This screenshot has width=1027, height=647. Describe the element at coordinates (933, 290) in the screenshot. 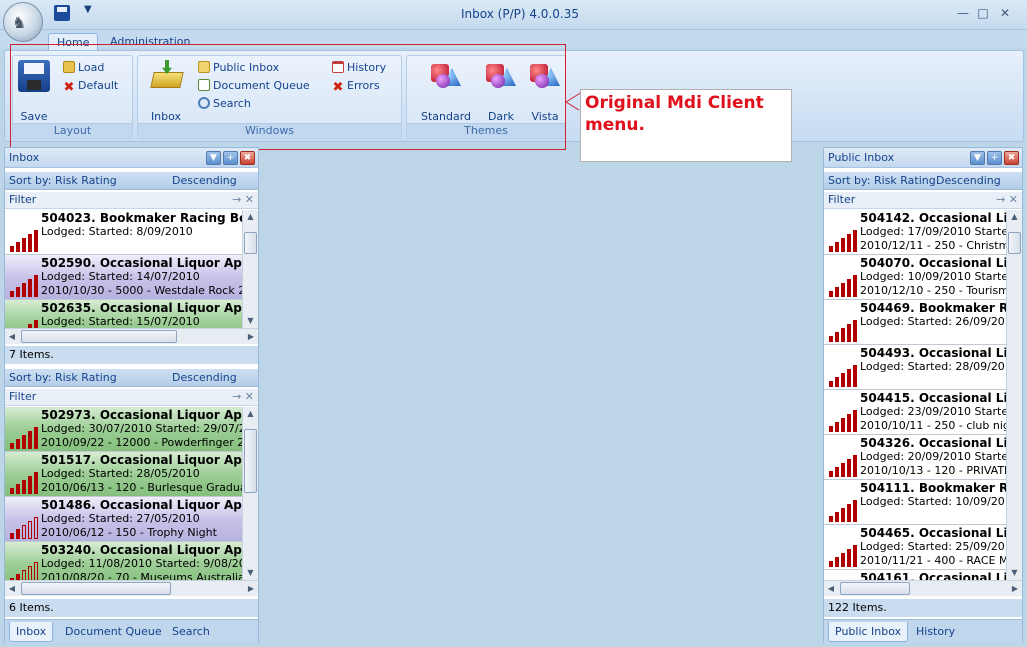

I see `item-details: 2010/12/10 - 250 - Tourism In` at that location.